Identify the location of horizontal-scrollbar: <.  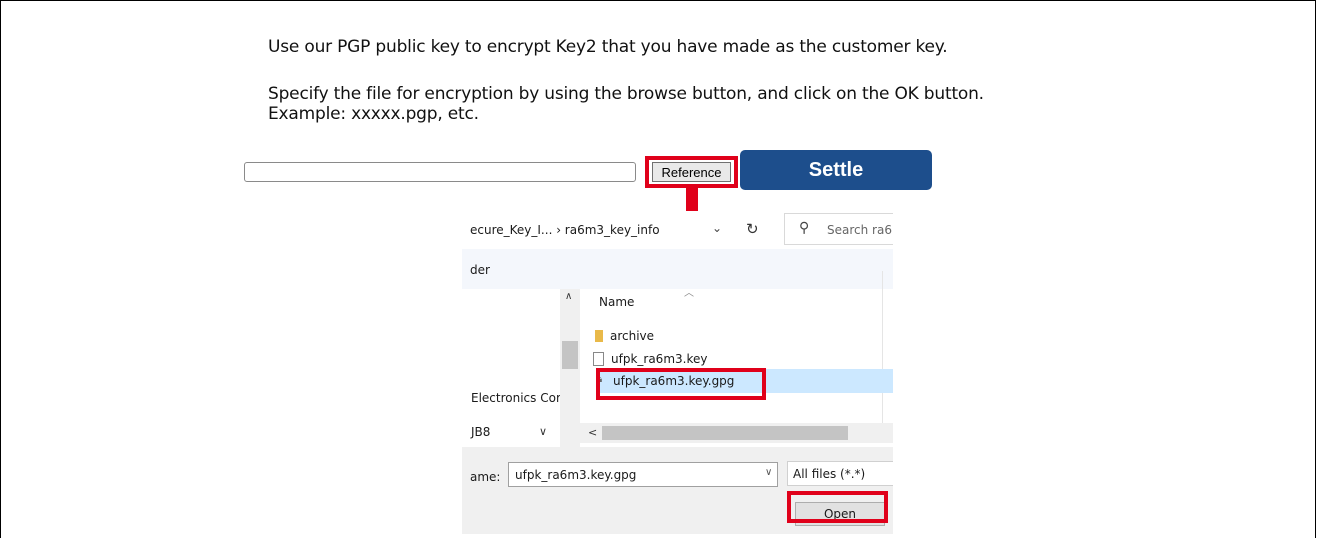
(727, 433).